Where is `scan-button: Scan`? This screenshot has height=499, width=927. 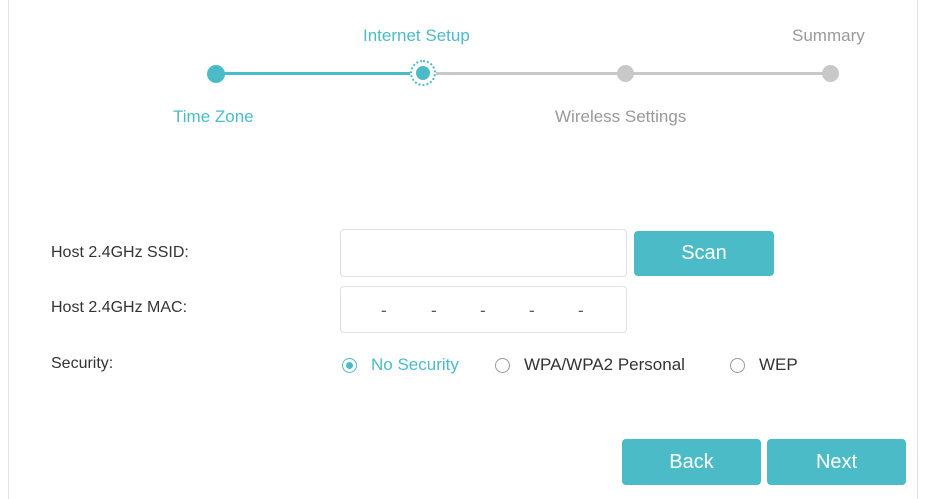
scan-button: Scan is located at coordinates (704, 253).